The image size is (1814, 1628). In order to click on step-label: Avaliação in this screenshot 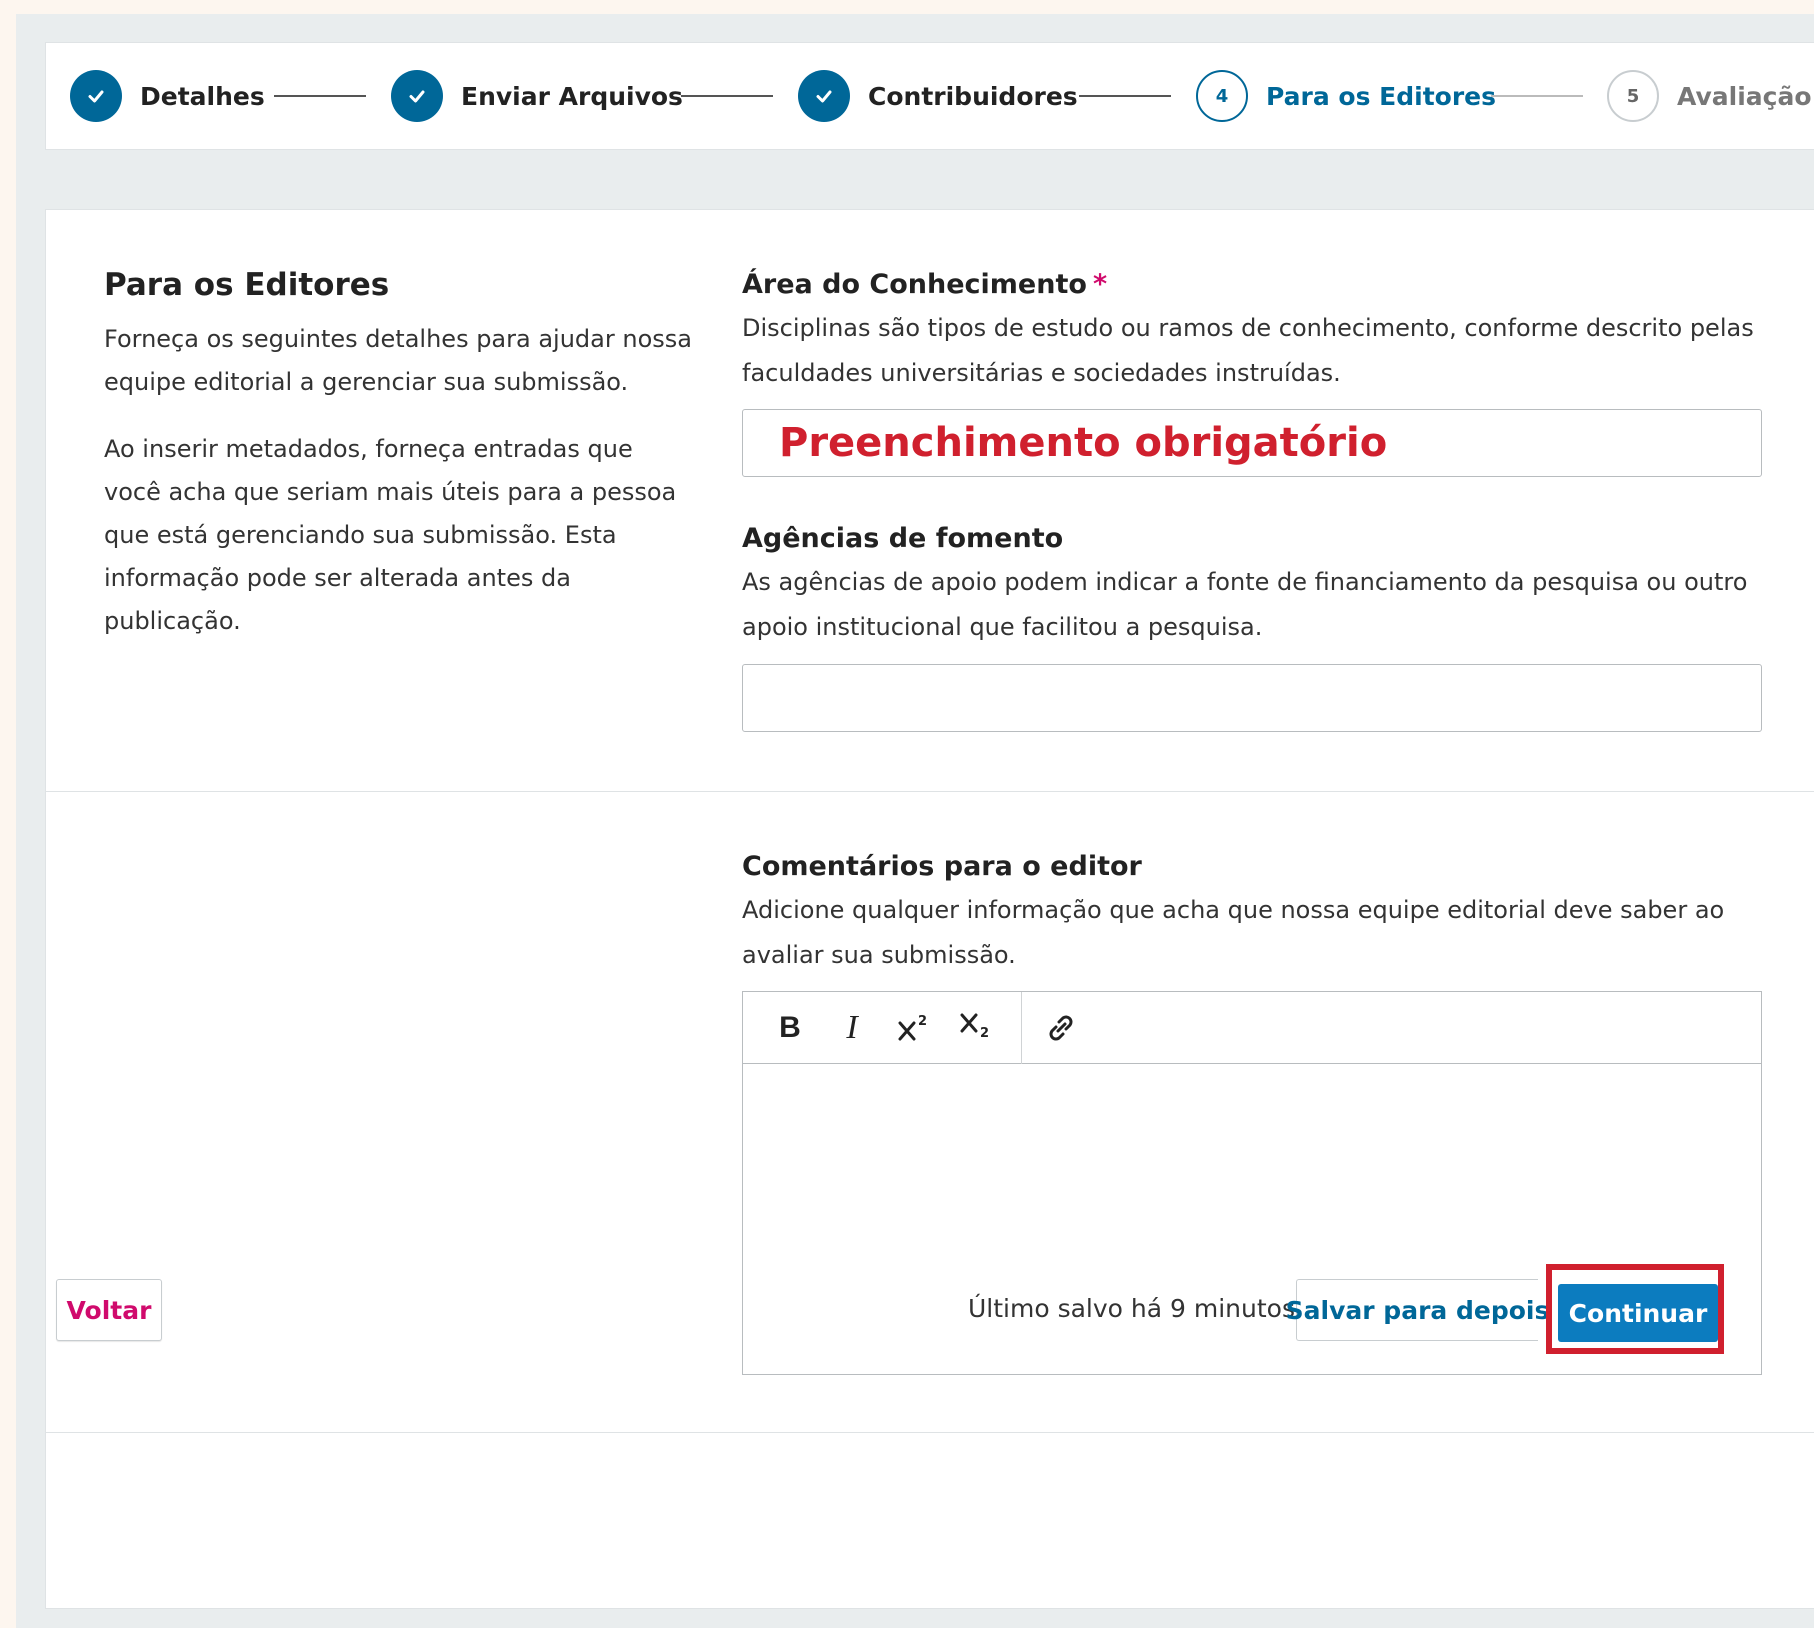, I will do `click(1744, 96)`.